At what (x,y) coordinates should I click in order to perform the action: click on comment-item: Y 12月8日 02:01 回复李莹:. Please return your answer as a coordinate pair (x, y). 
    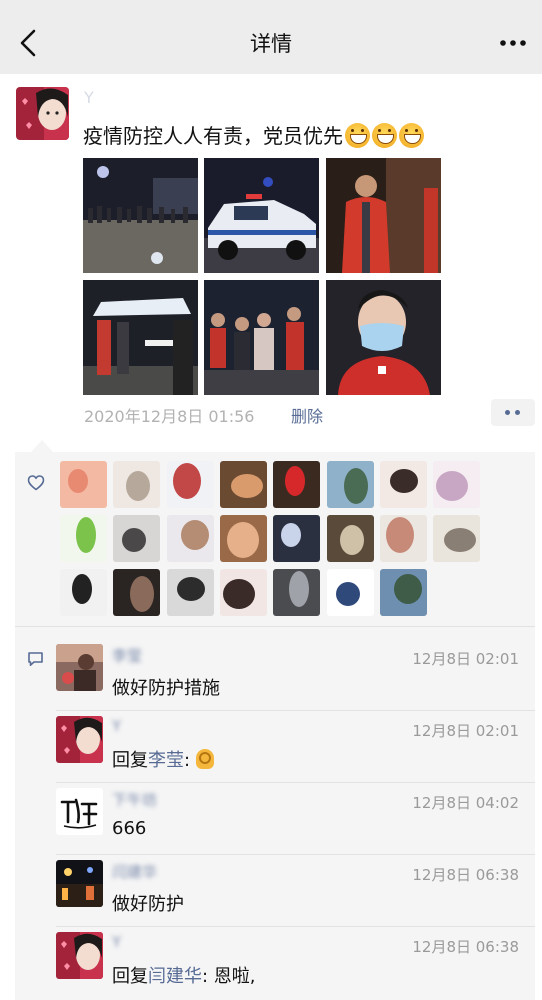
    Looking at the image, I should click on (295, 752).